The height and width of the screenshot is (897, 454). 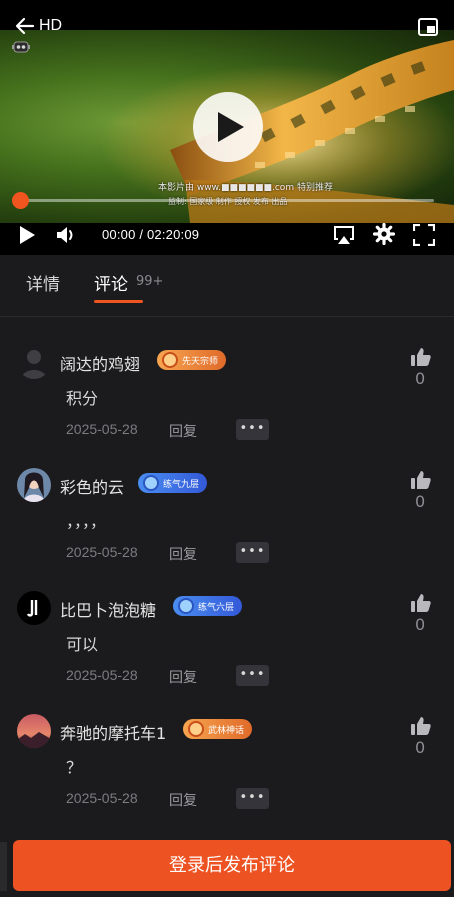 What do you see at coordinates (100, 363) in the screenshot?
I see `comment-username: 阔达的鸡翅` at bounding box center [100, 363].